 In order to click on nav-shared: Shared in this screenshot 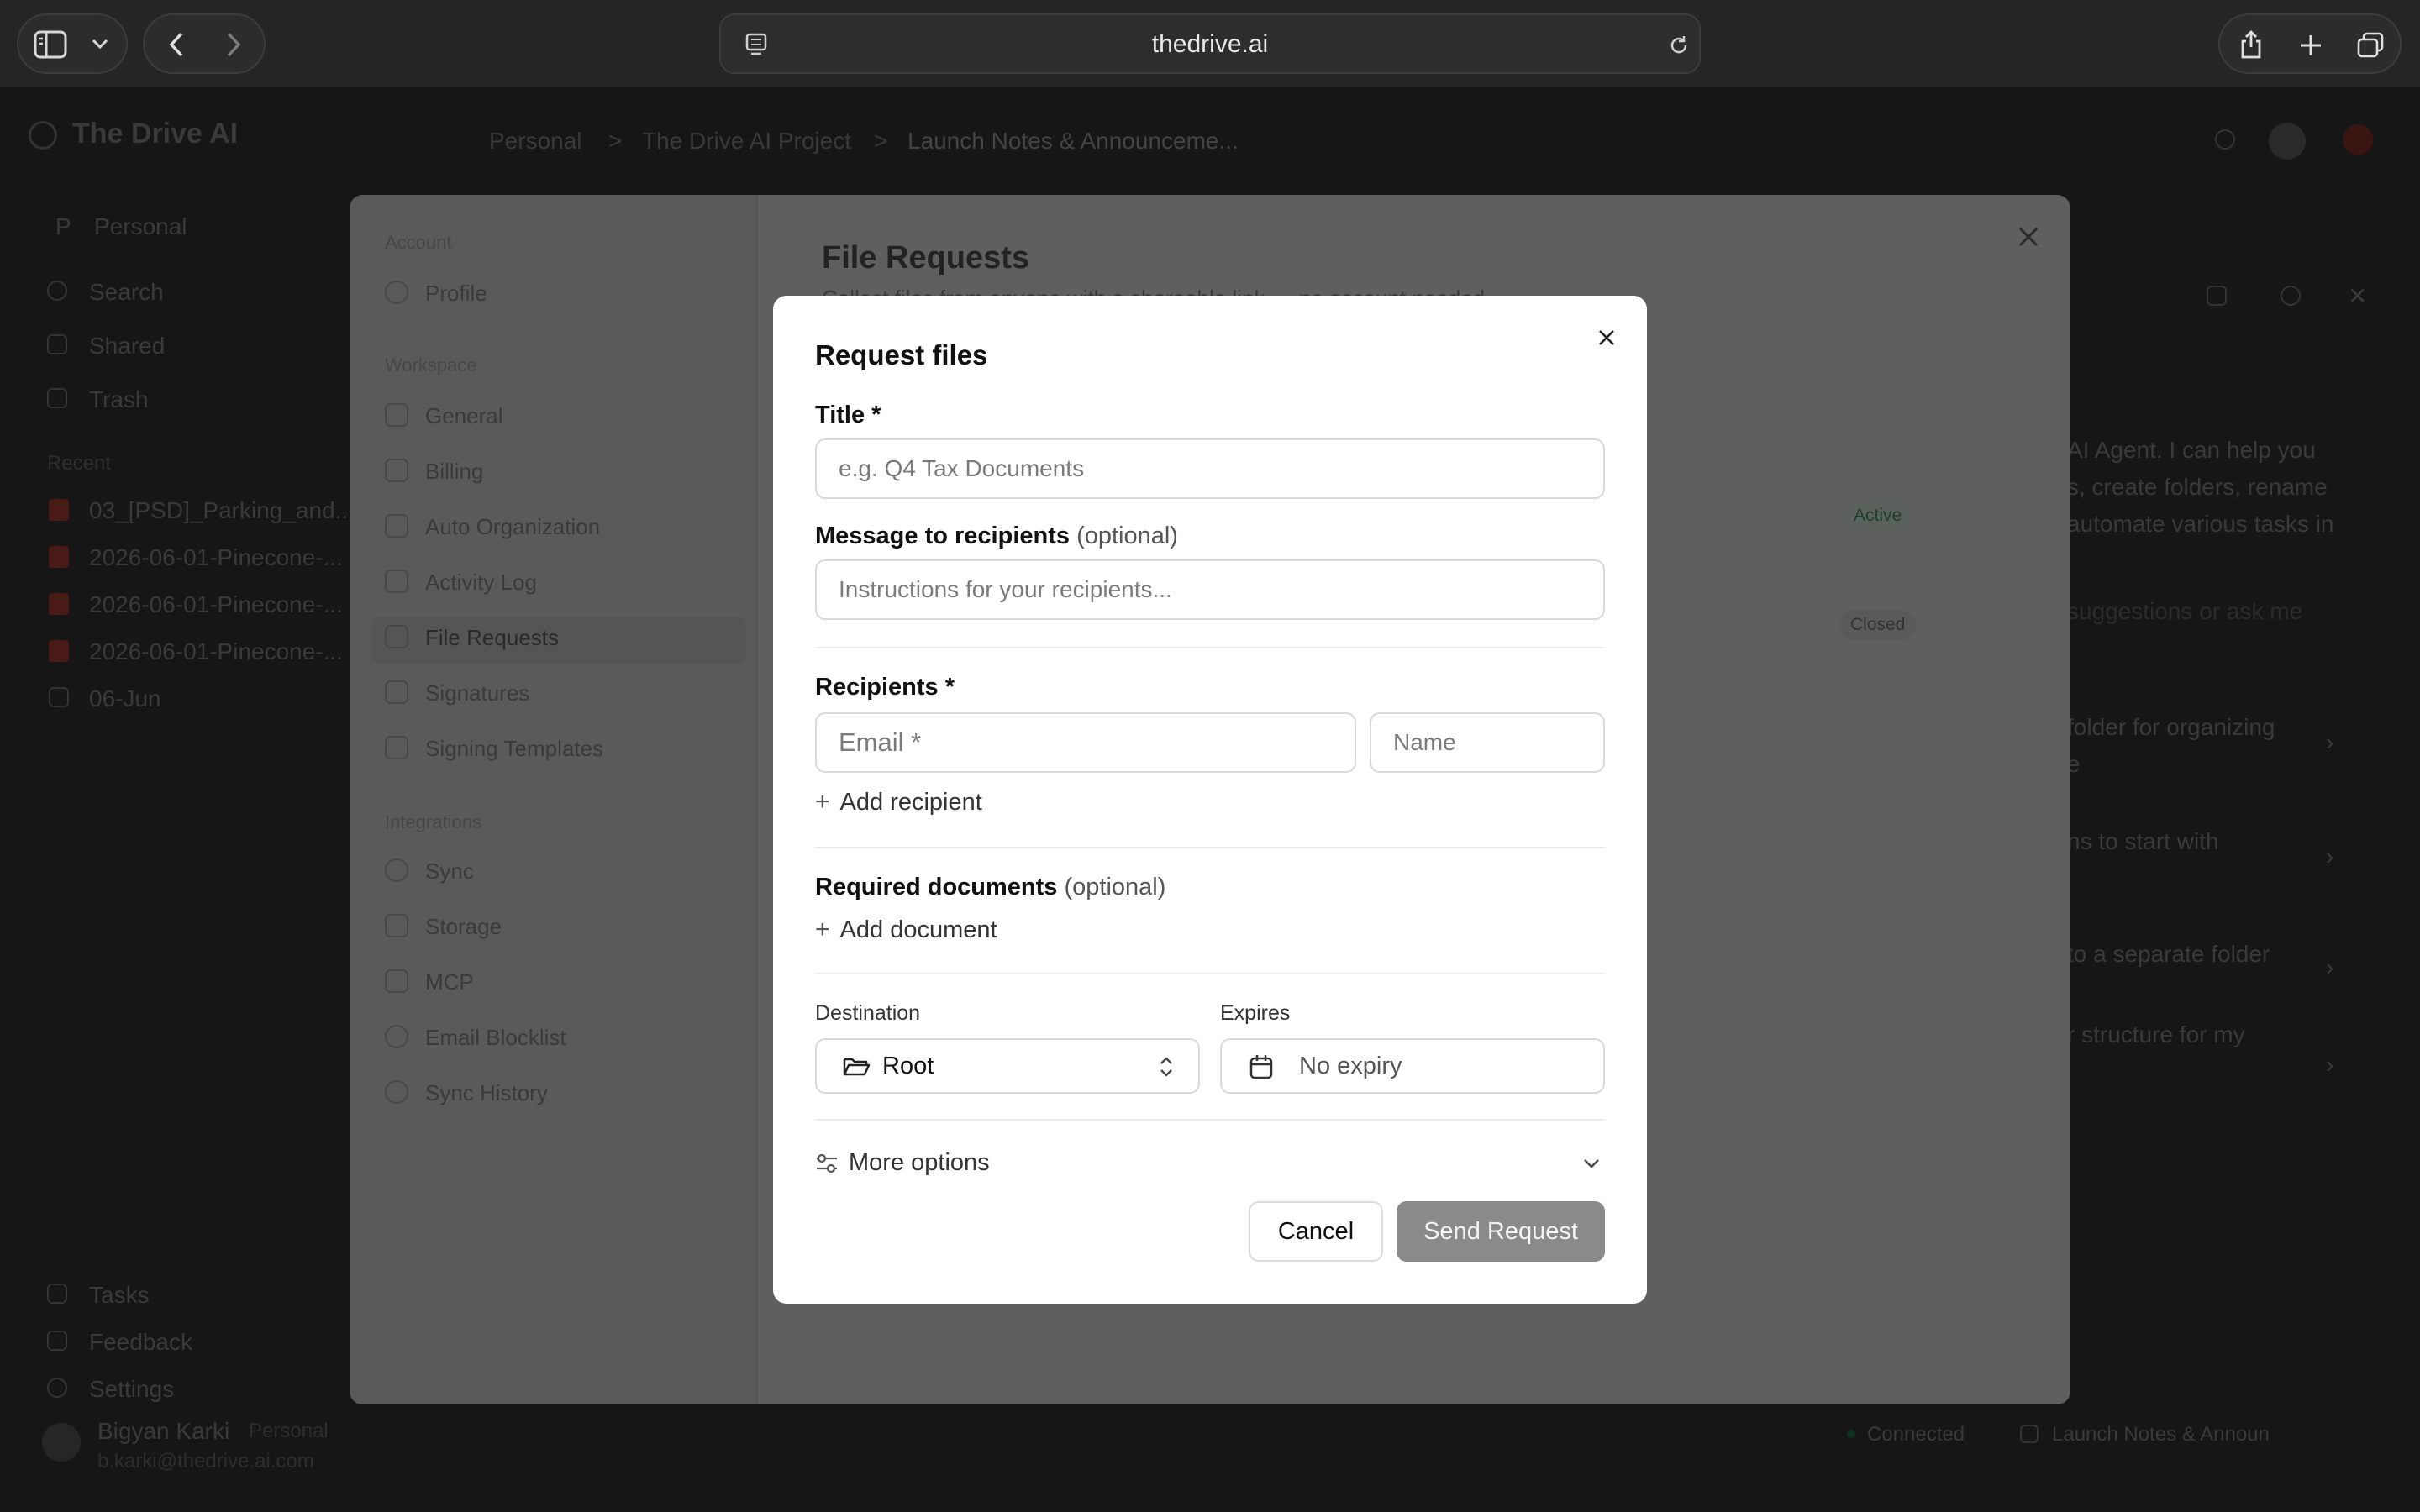, I will do `click(127, 346)`.